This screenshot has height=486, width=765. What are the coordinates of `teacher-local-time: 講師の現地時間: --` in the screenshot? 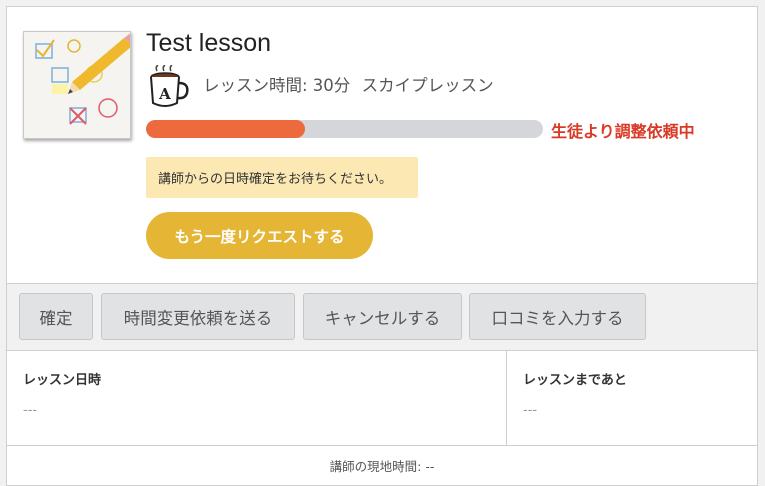 It's located at (382, 465).